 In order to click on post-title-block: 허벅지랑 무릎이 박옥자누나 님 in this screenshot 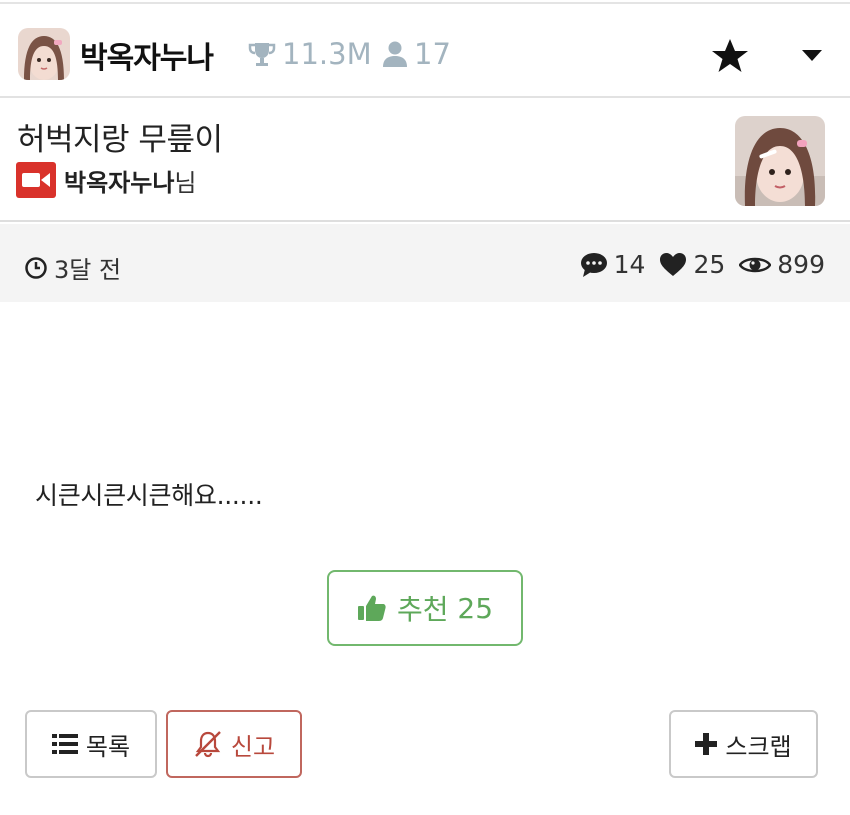, I will do `click(425, 161)`.